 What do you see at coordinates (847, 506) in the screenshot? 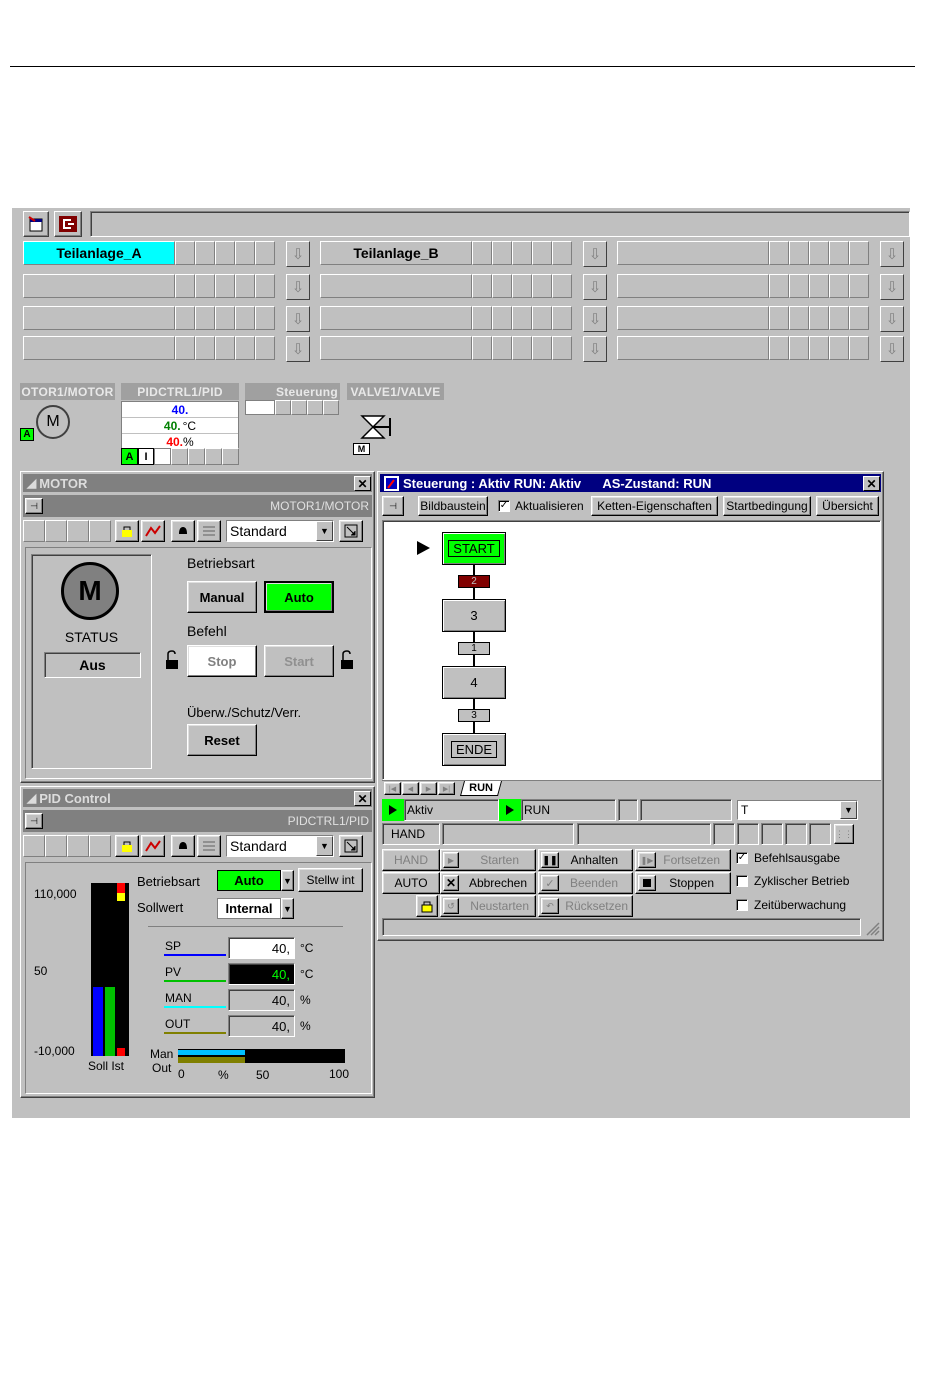
I see `ubersicht-button: Übersicht` at bounding box center [847, 506].